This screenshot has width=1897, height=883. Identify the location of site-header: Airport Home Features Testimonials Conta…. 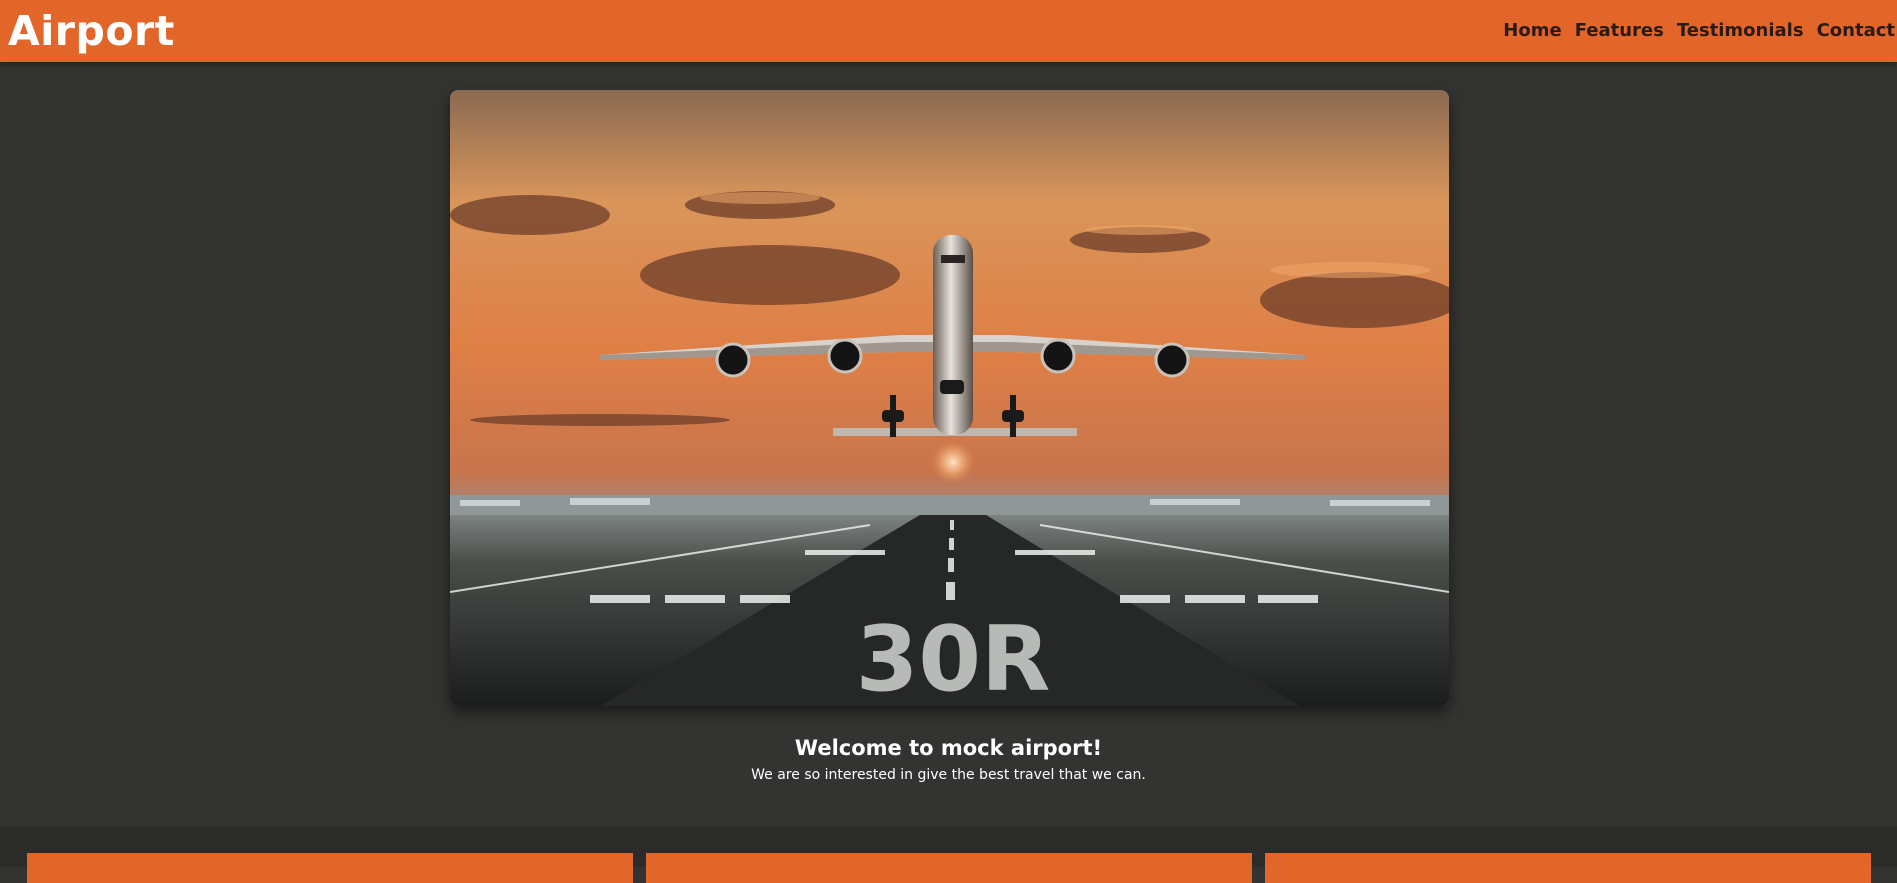
(948, 31).